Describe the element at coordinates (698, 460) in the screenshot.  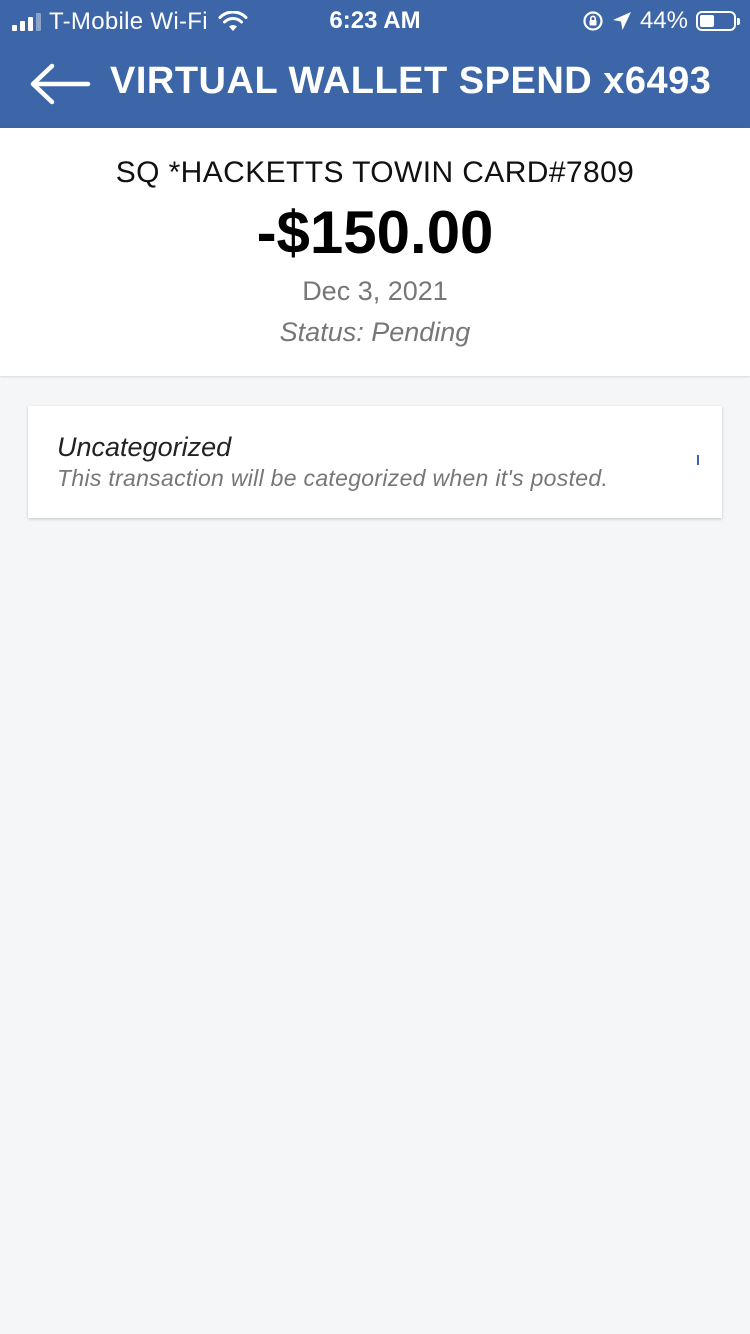
I see `card-edge-marker` at that location.